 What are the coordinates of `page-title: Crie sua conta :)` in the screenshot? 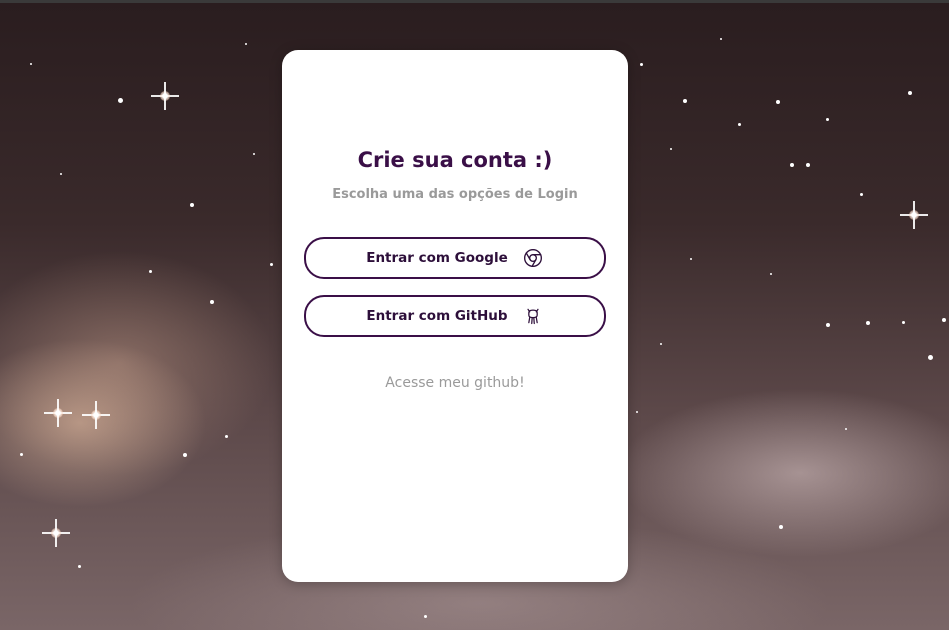 It's located at (455, 160).